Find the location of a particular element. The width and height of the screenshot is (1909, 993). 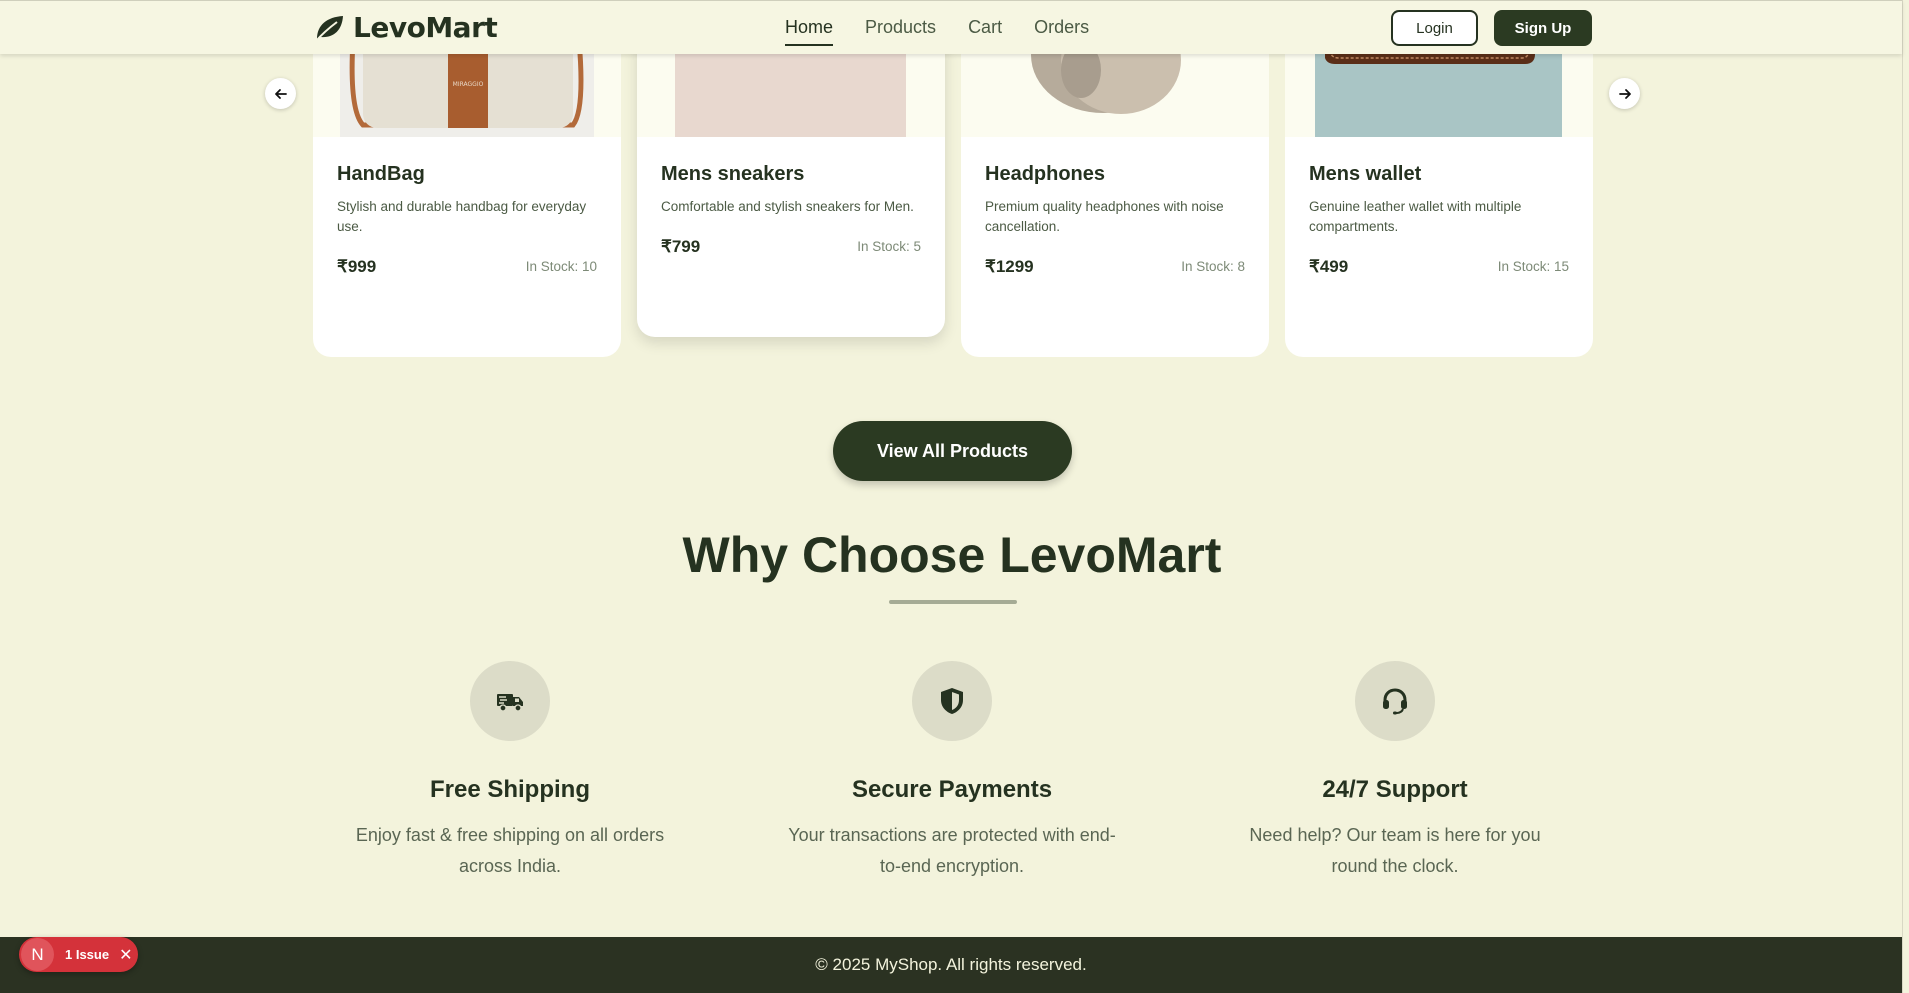

product-price: ₹1299 is located at coordinates (1009, 266).